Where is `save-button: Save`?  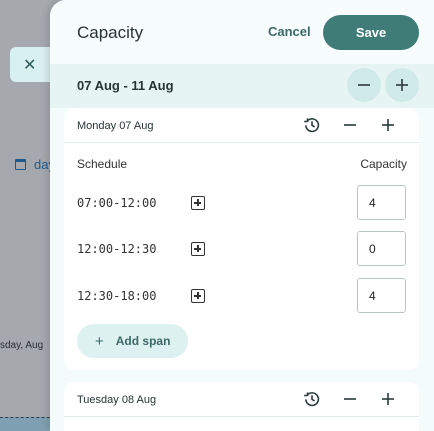
save-button: Save is located at coordinates (371, 32).